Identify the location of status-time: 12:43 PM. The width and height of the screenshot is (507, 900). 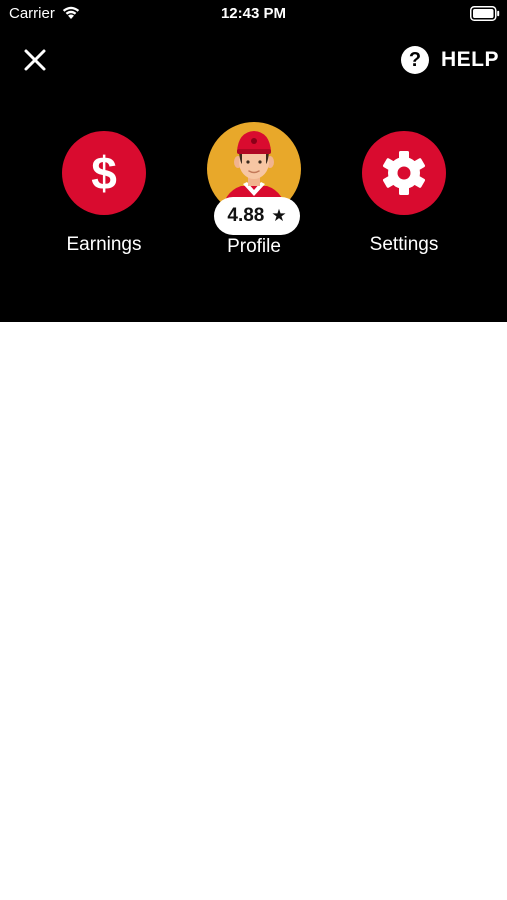
(253, 13).